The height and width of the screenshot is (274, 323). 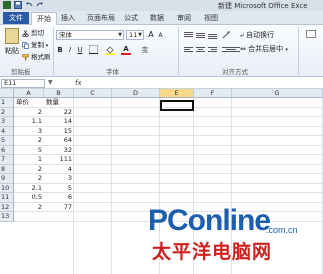 What do you see at coordinates (101, 18) in the screenshot?
I see `tab-page-layout: 页面布局` at bounding box center [101, 18].